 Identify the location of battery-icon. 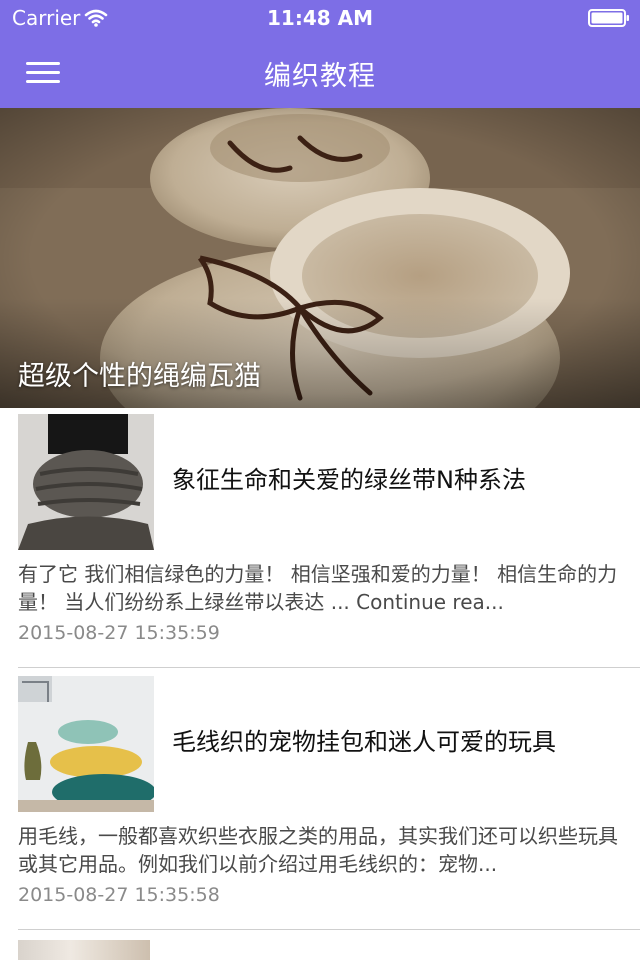
(608, 18).